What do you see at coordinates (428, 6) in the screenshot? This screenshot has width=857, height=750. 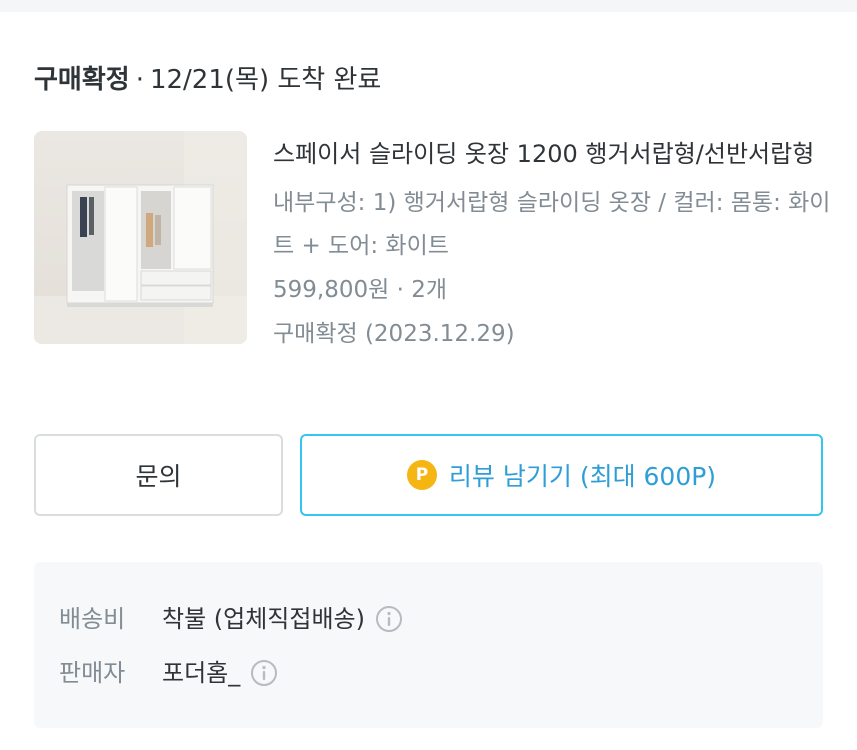 I see `top-divider-band` at bounding box center [428, 6].